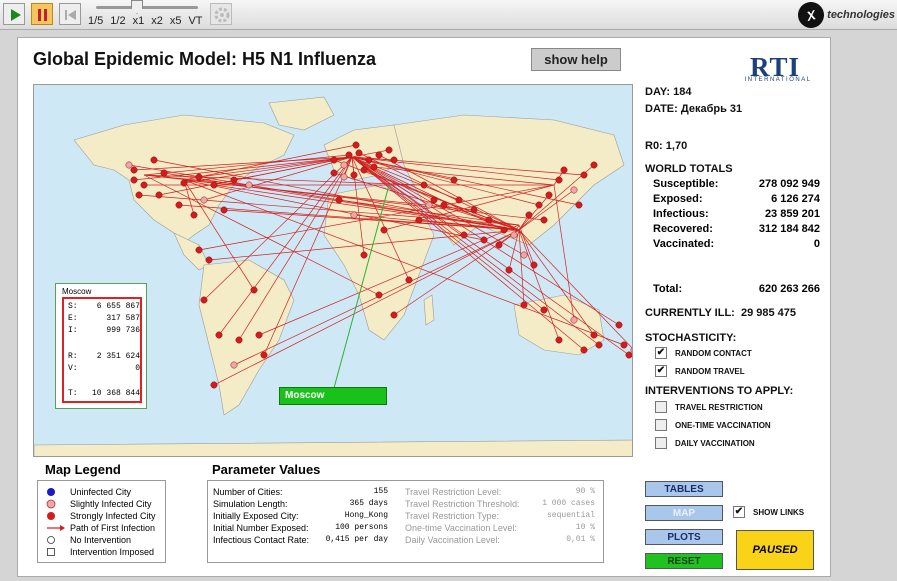 Image resolution: width=897 pixels, height=581 pixels. I want to click on rewind-button, so click(70, 14).